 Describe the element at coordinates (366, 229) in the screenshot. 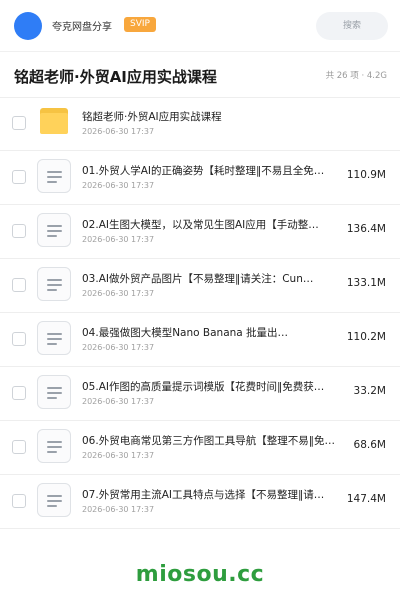

I see `file-size: 136.4M` at that location.